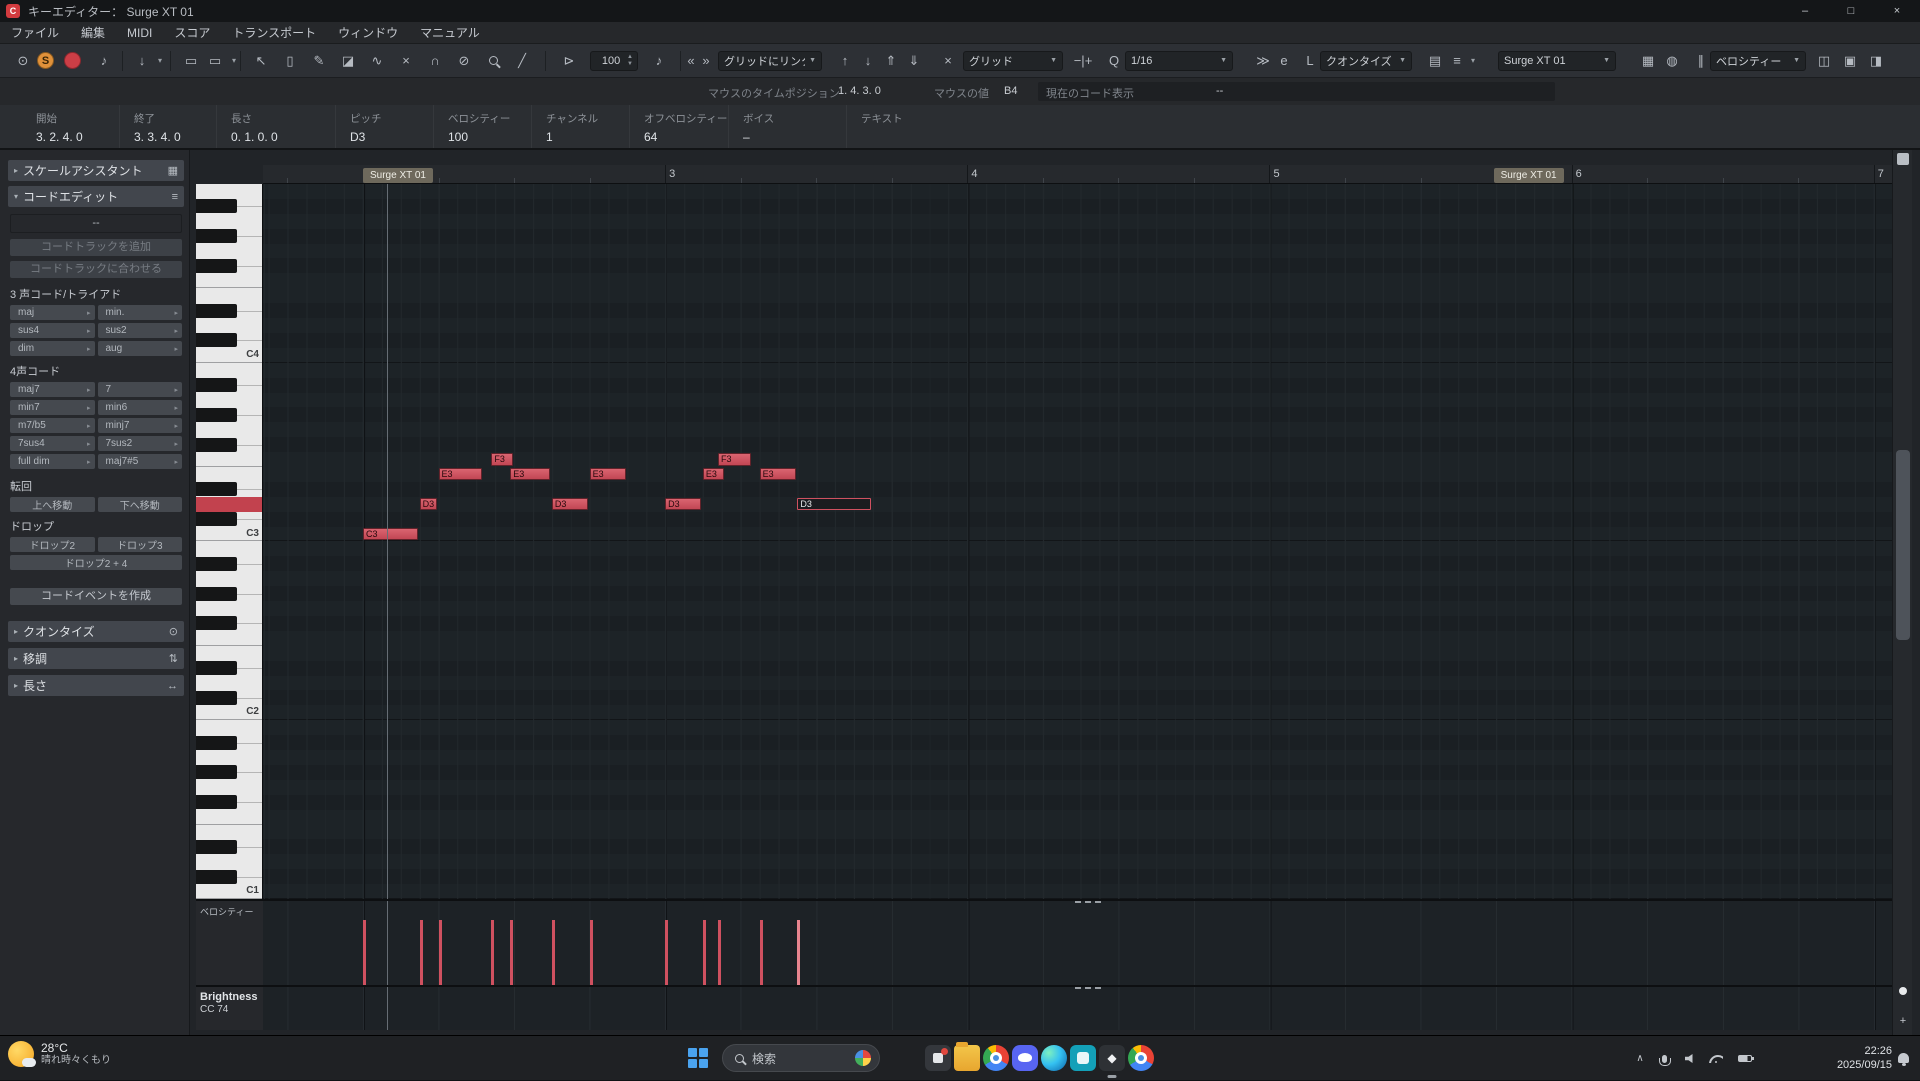  Describe the element at coordinates (104, 61) in the screenshot. I see `acoustic-feedback-button: ♪` at that location.